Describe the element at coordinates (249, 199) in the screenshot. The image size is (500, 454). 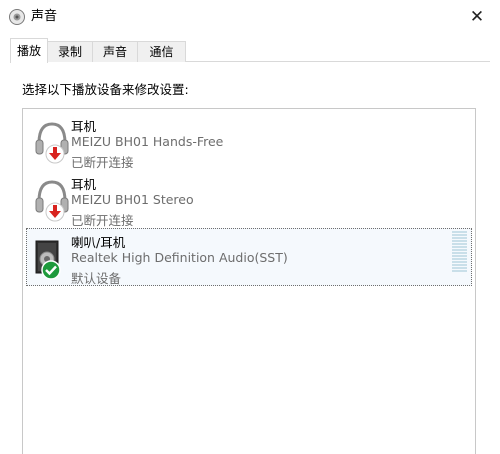
I see `device-item-stereo: 耳机 MEIZU BH01 Stereo 已断开连接` at that location.